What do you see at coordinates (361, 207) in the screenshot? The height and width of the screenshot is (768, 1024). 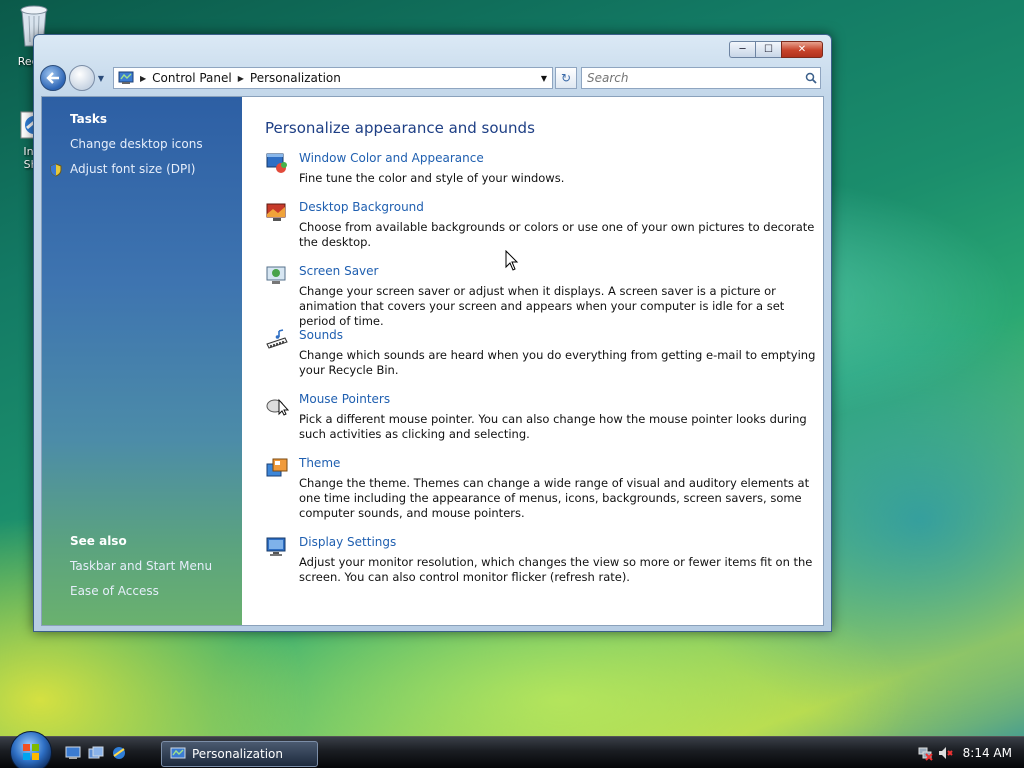 I see `desktop-background-link: Desktop Background` at bounding box center [361, 207].